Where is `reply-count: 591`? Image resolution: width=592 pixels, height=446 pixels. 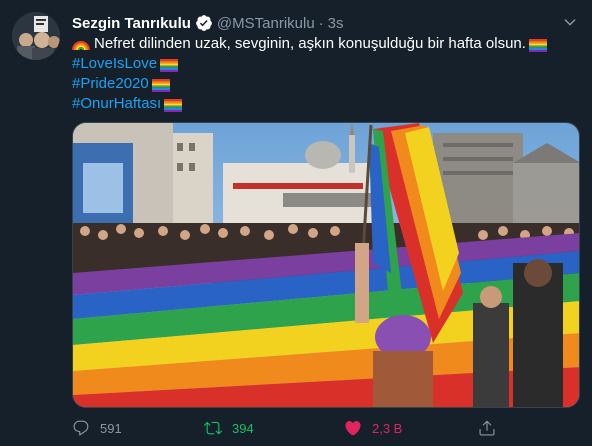 reply-count: 591 is located at coordinates (111, 428).